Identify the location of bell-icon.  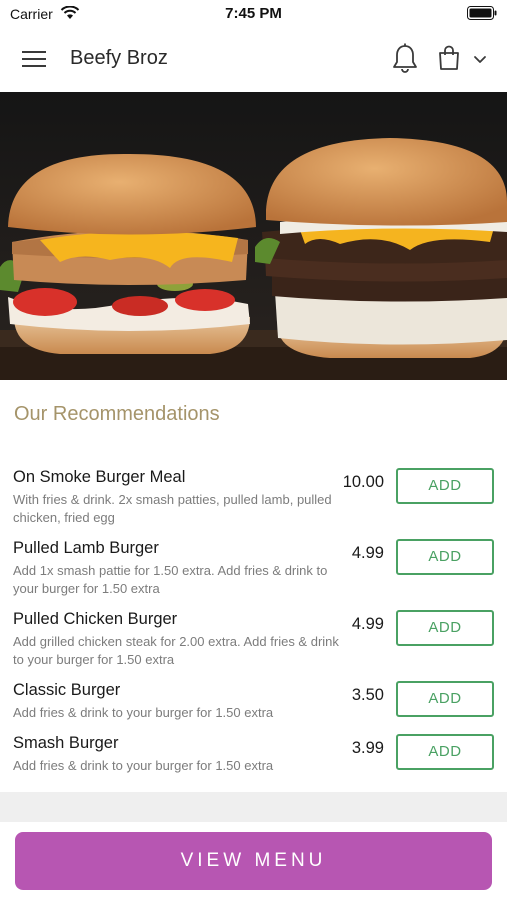
(405, 59).